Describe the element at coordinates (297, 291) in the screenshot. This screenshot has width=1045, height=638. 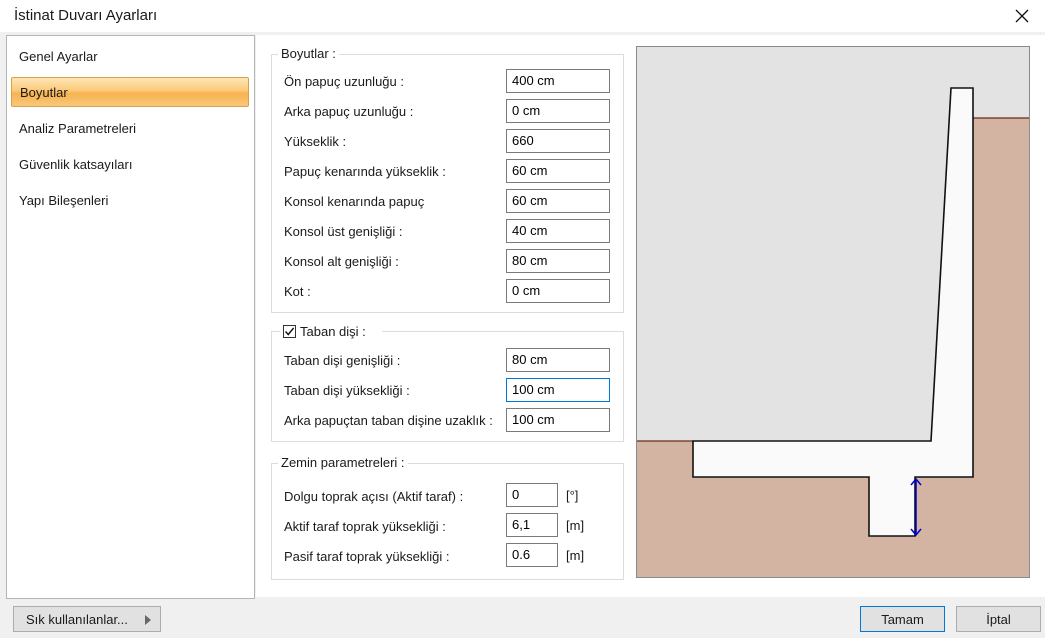
I see `kot-label: Kot :` at that location.